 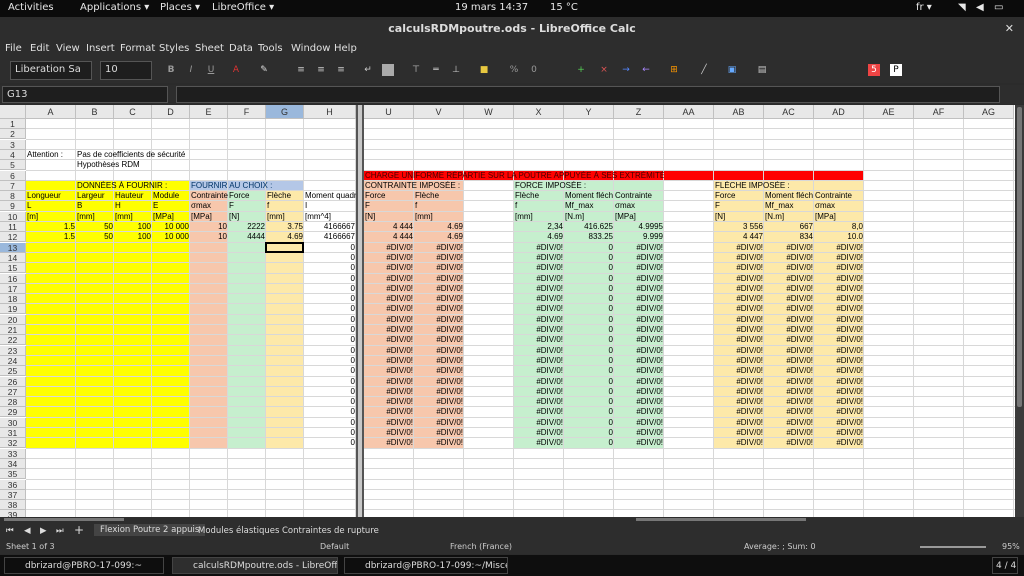 What do you see at coordinates (839, 320) in the screenshot?
I see `cell-ad20: #DIV/0!` at bounding box center [839, 320].